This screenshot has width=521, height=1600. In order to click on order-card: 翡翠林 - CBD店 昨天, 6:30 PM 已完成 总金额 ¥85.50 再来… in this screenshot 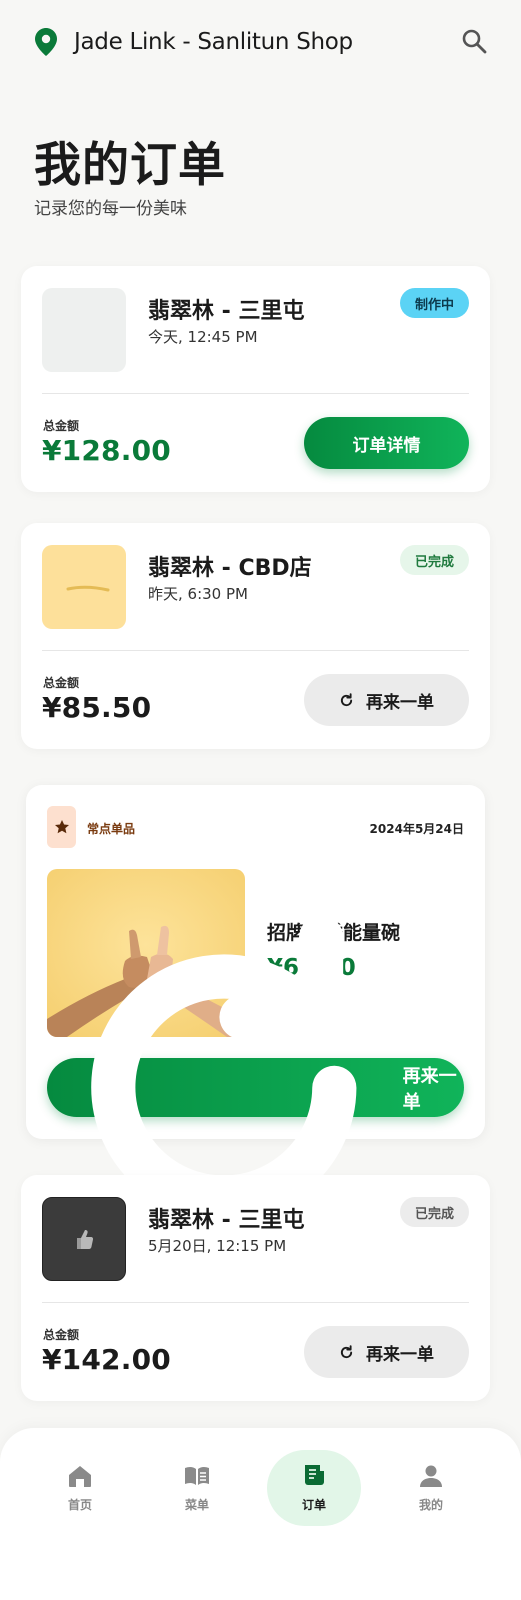, I will do `click(255, 636)`.